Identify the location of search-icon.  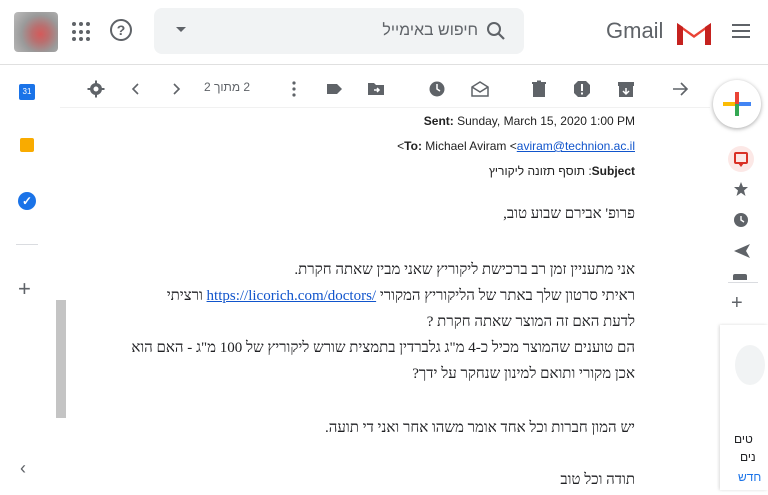
(496, 31).